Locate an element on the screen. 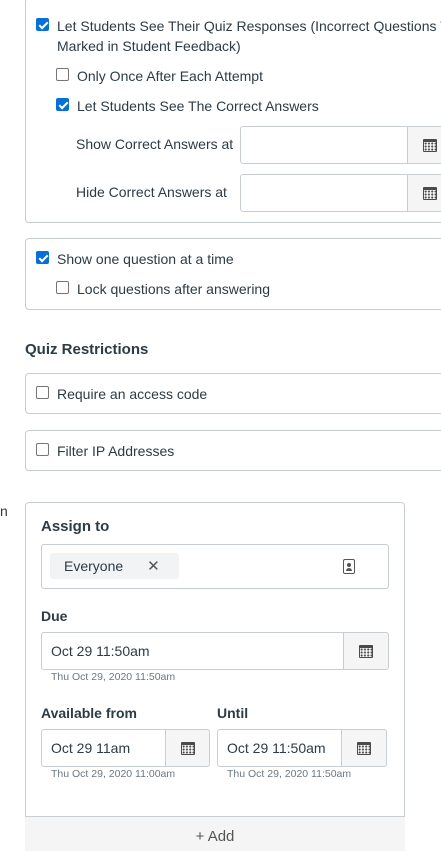 This screenshot has width=441, height=851. see-responses-checkbox is located at coordinates (42, 24).